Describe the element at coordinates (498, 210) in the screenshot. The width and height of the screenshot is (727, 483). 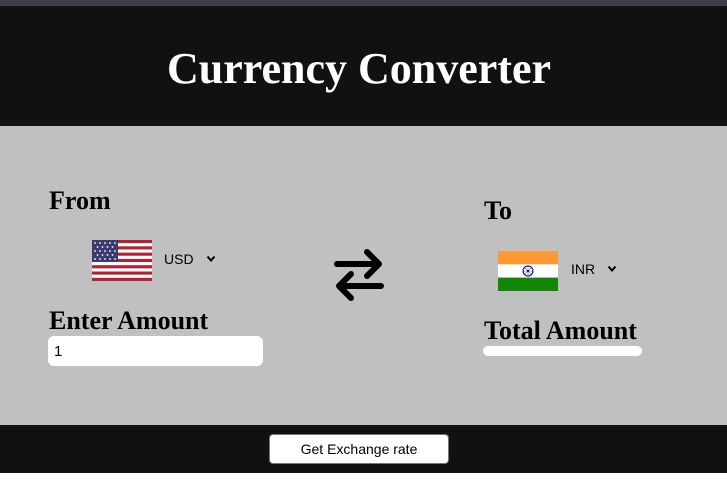
I see `to-label: To` at that location.